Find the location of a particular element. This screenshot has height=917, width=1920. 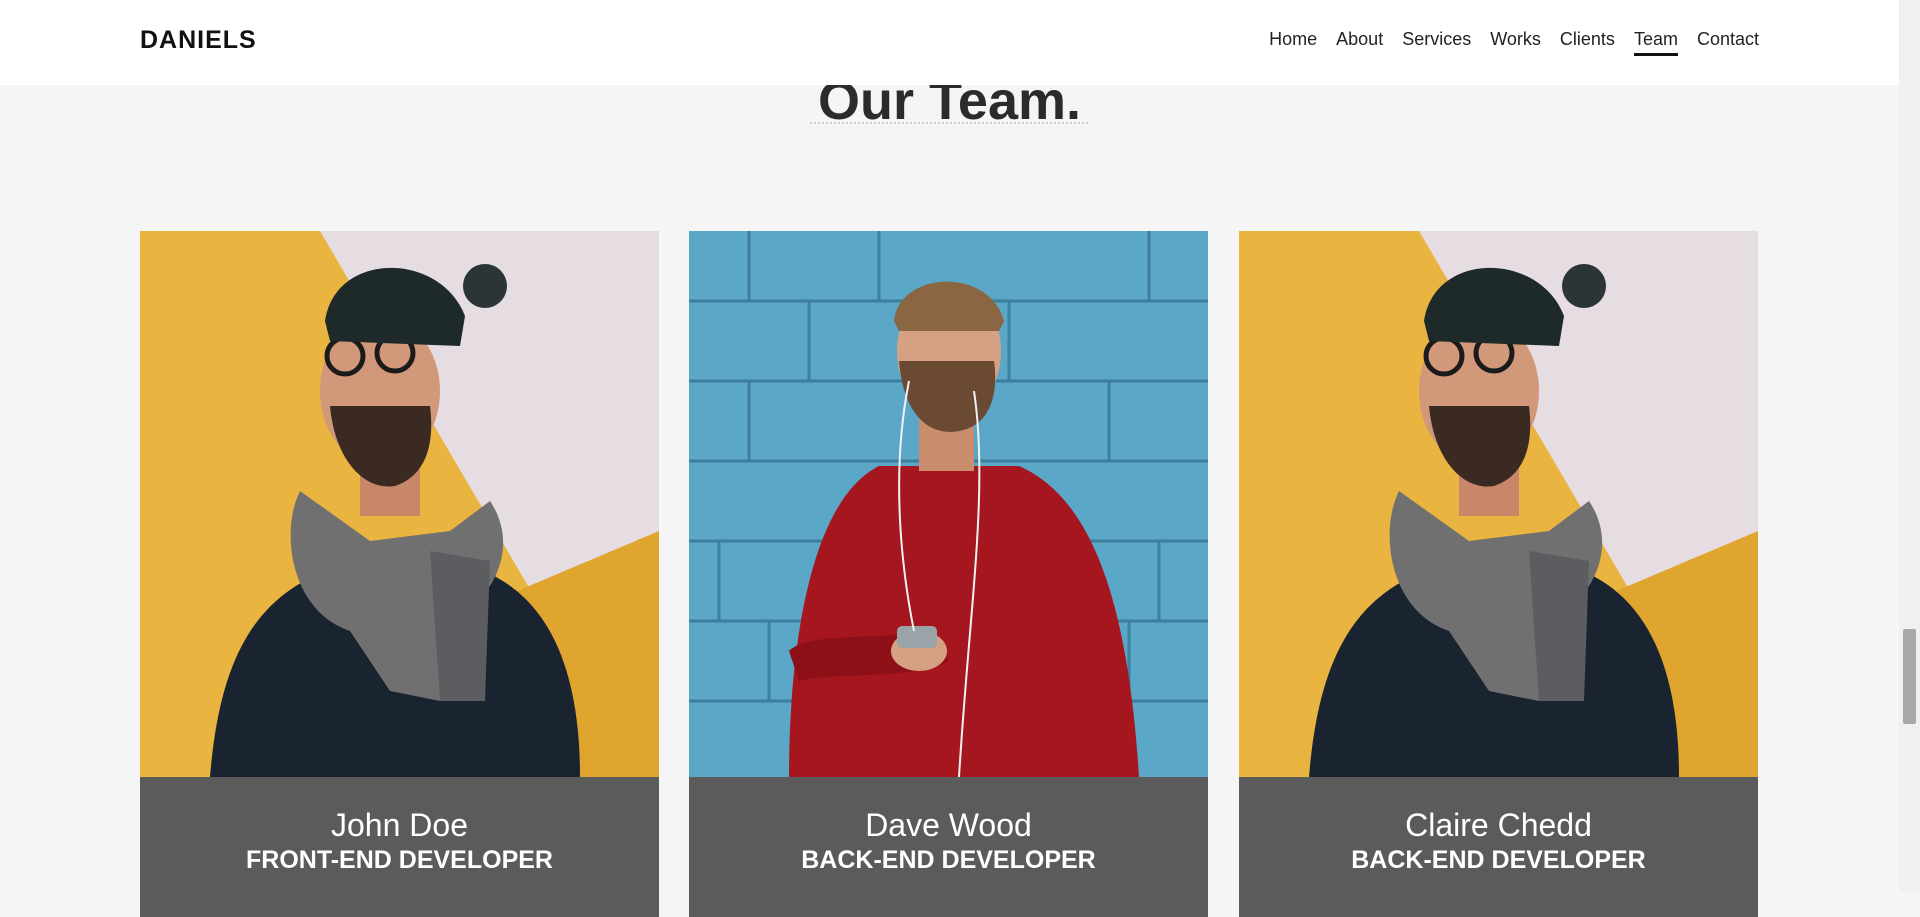

brand-logo: DANIELS is located at coordinates (198, 40).